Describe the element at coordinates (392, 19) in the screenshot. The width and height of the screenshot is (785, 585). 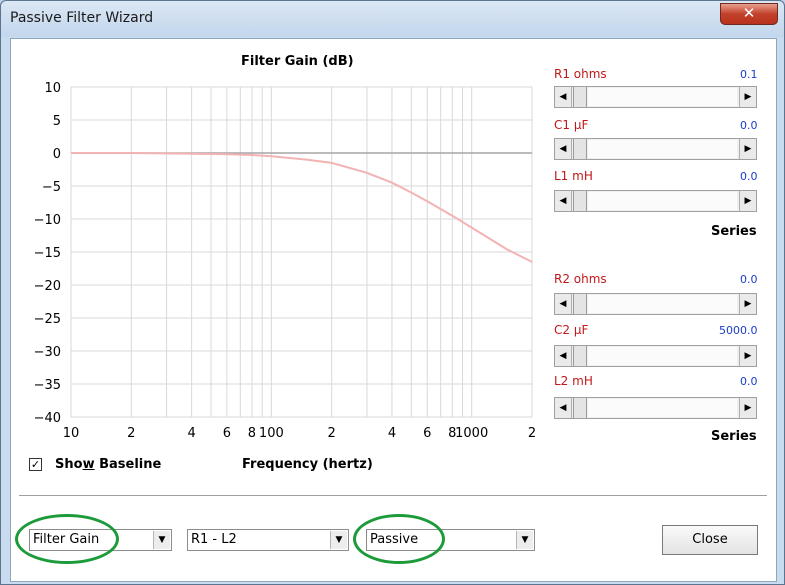
I see `title-bar: Passive Filter Wizard ✕` at that location.